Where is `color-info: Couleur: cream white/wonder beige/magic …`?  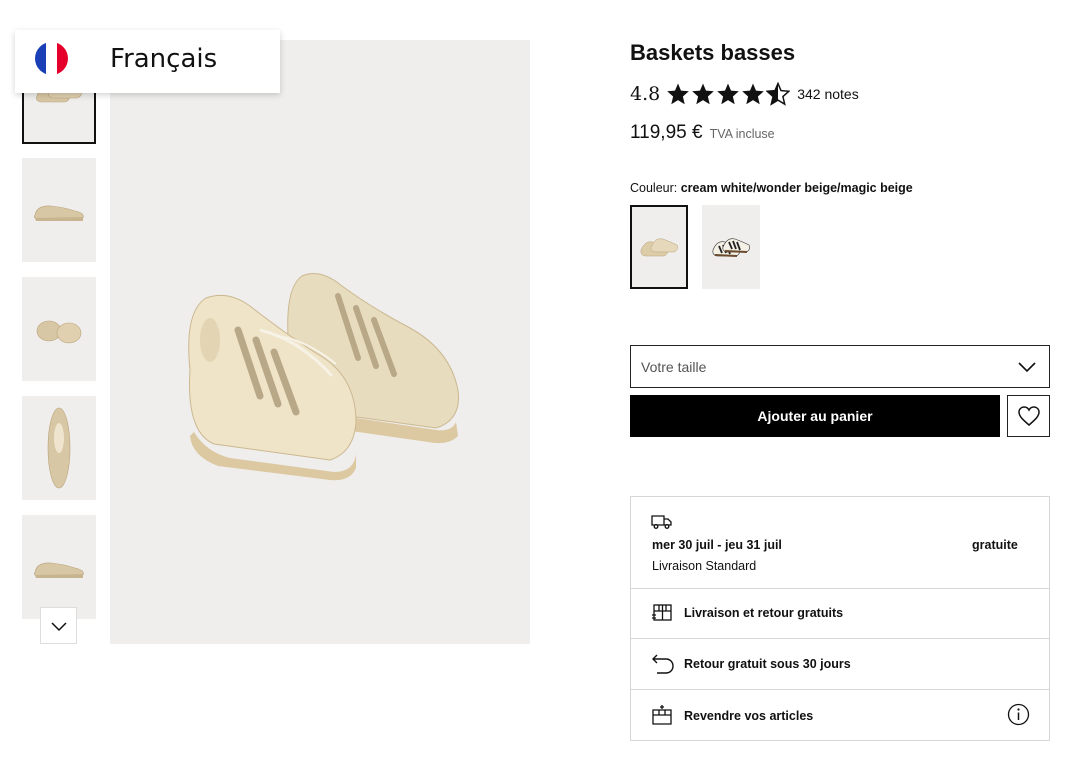 color-info: Couleur: cream white/wonder beige/magic … is located at coordinates (771, 188).